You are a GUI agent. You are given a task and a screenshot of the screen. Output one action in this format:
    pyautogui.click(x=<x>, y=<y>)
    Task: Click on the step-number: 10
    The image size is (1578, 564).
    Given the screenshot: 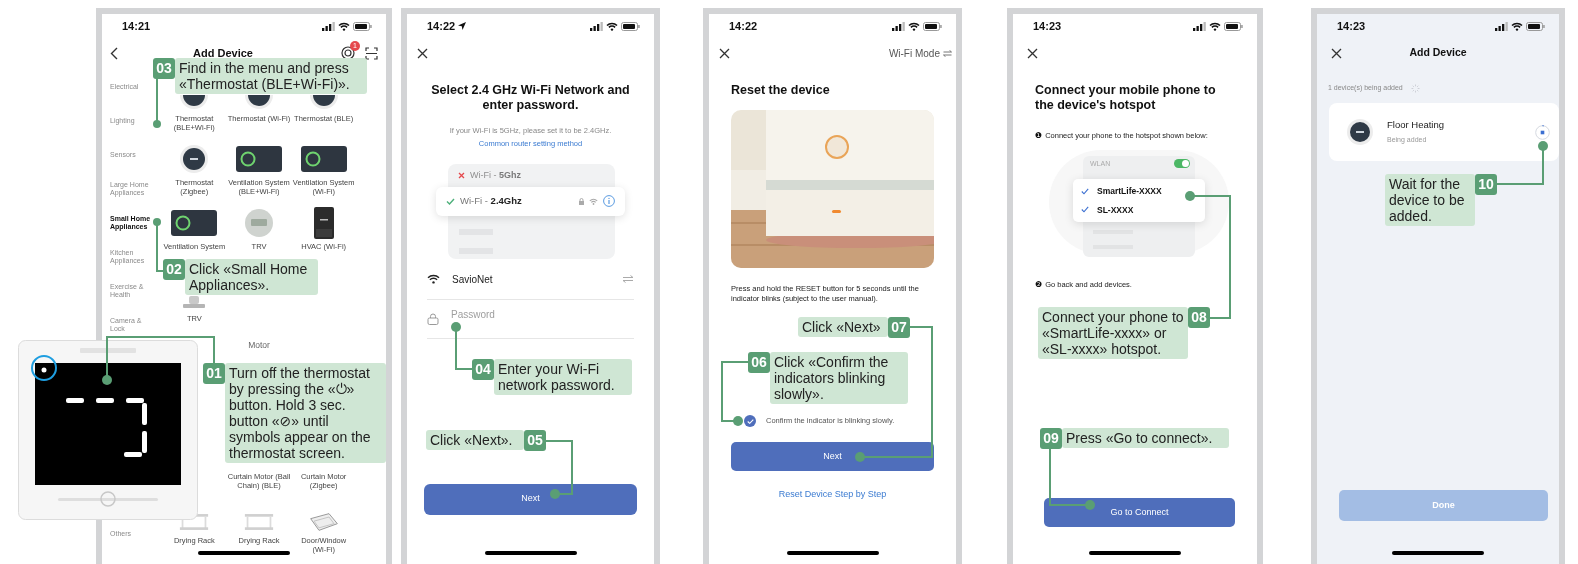 What is the action you would take?
    pyautogui.click(x=1486, y=184)
    